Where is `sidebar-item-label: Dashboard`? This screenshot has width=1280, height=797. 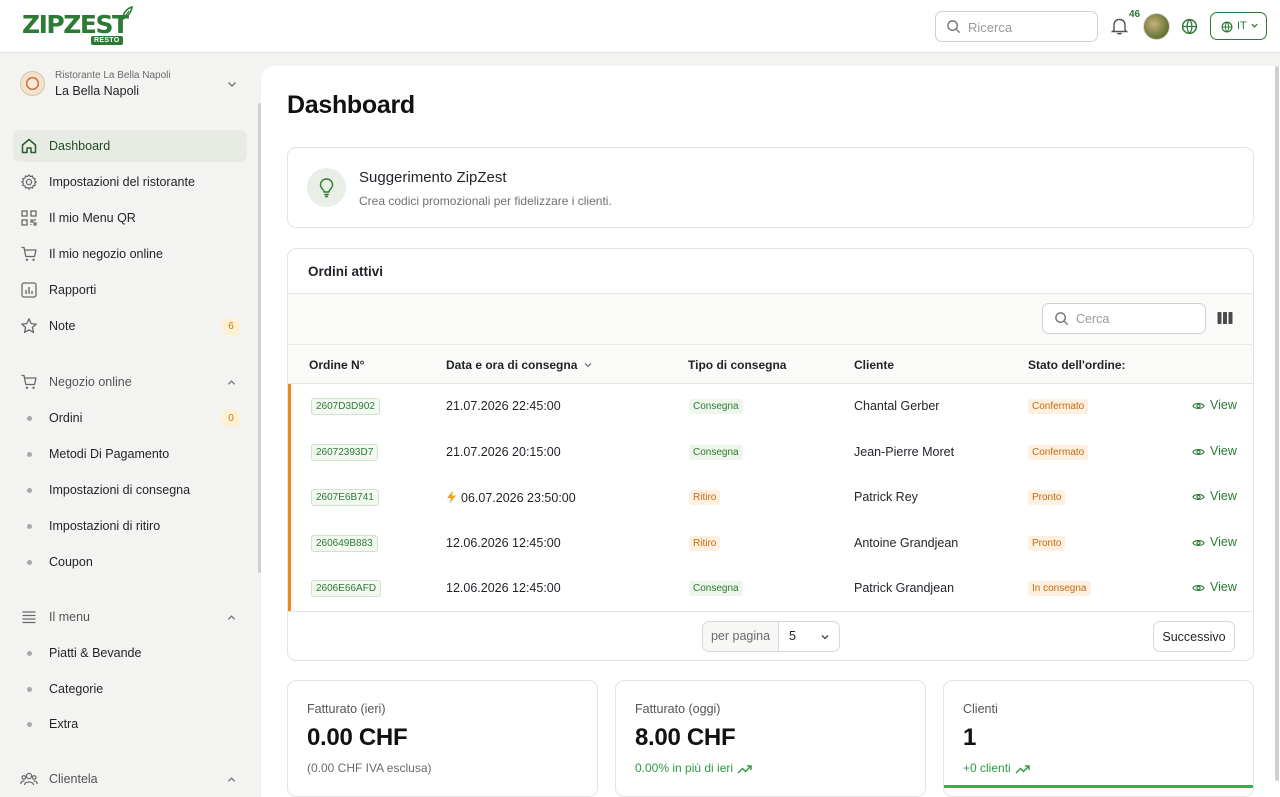
sidebar-item-label: Dashboard is located at coordinates (80, 146).